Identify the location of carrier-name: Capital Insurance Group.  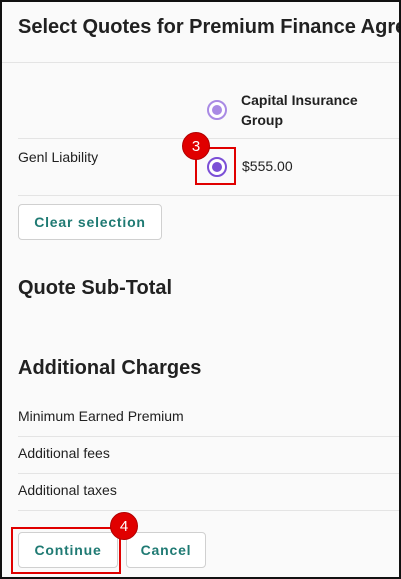
(299, 110).